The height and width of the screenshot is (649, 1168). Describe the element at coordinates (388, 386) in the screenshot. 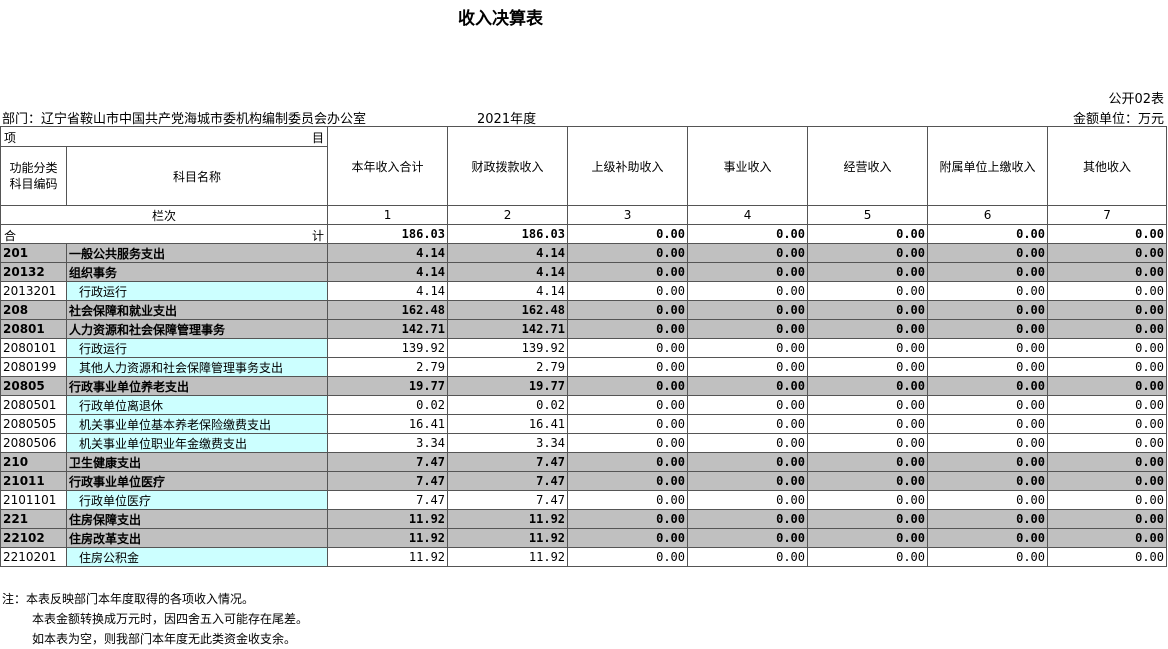

I see `row-value: 19.77` at that location.